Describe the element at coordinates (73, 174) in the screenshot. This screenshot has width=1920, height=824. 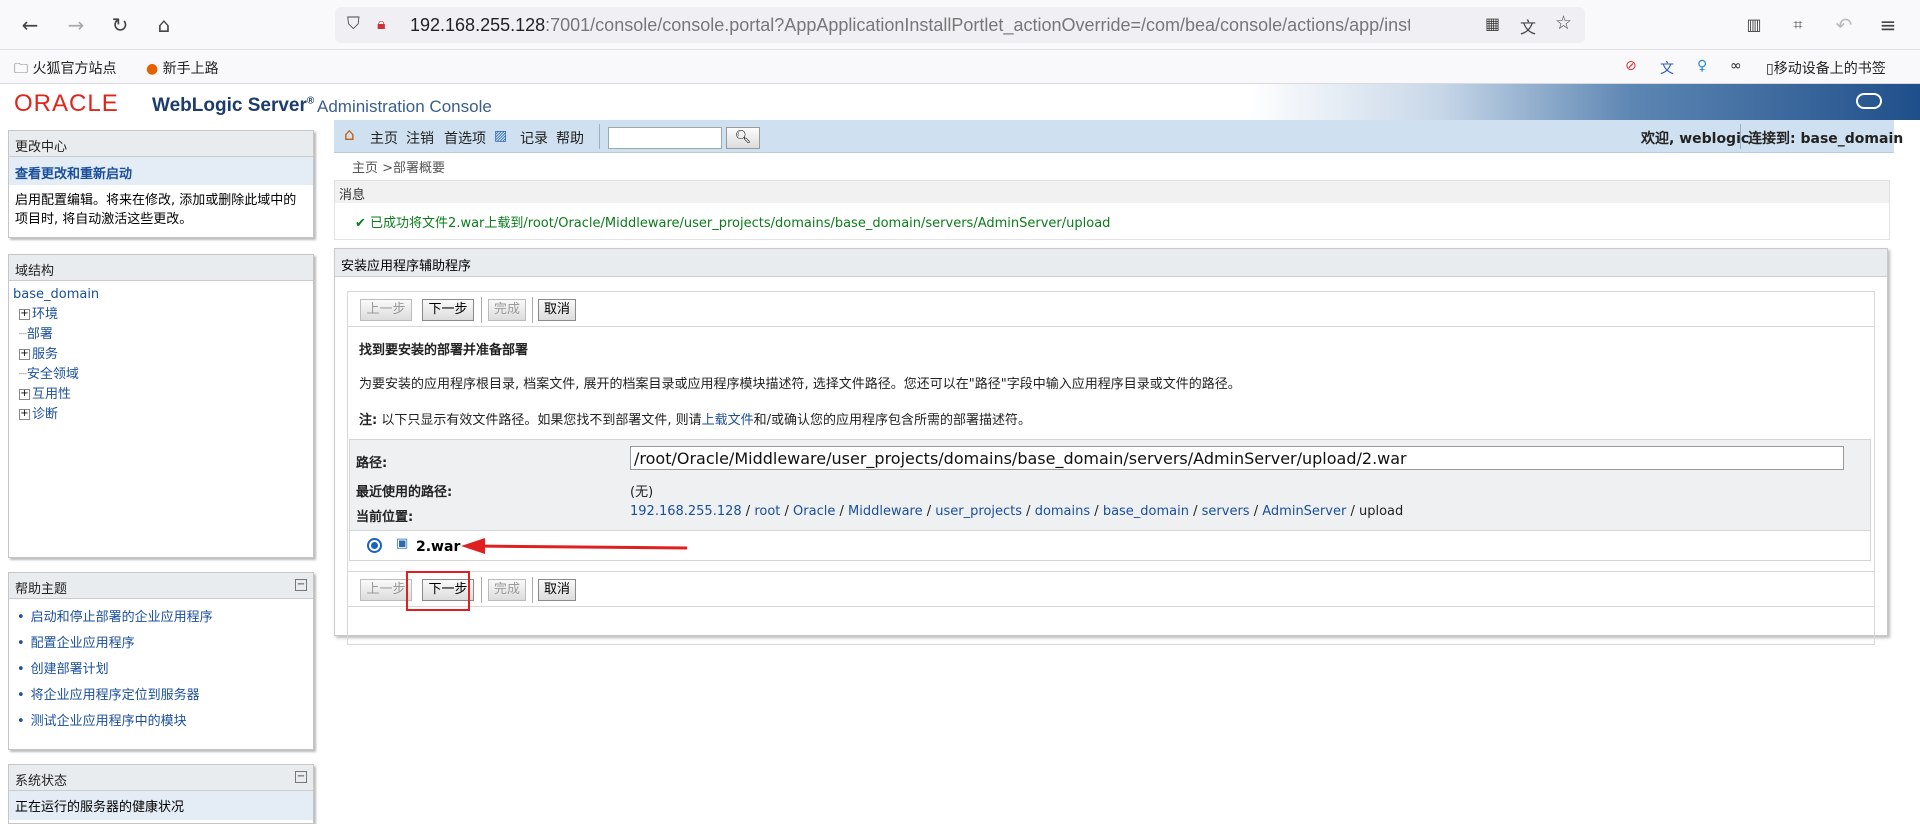
I see `view-changes-link: 查看更改和重新启动` at that location.